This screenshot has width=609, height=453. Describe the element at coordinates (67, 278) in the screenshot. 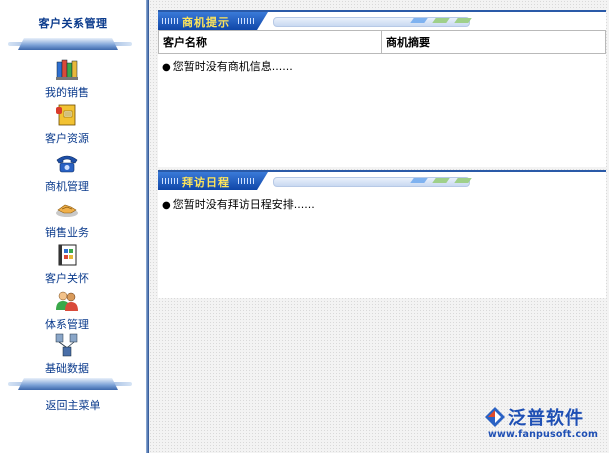

I see `sidebar-item-label: 客户关怀` at that location.